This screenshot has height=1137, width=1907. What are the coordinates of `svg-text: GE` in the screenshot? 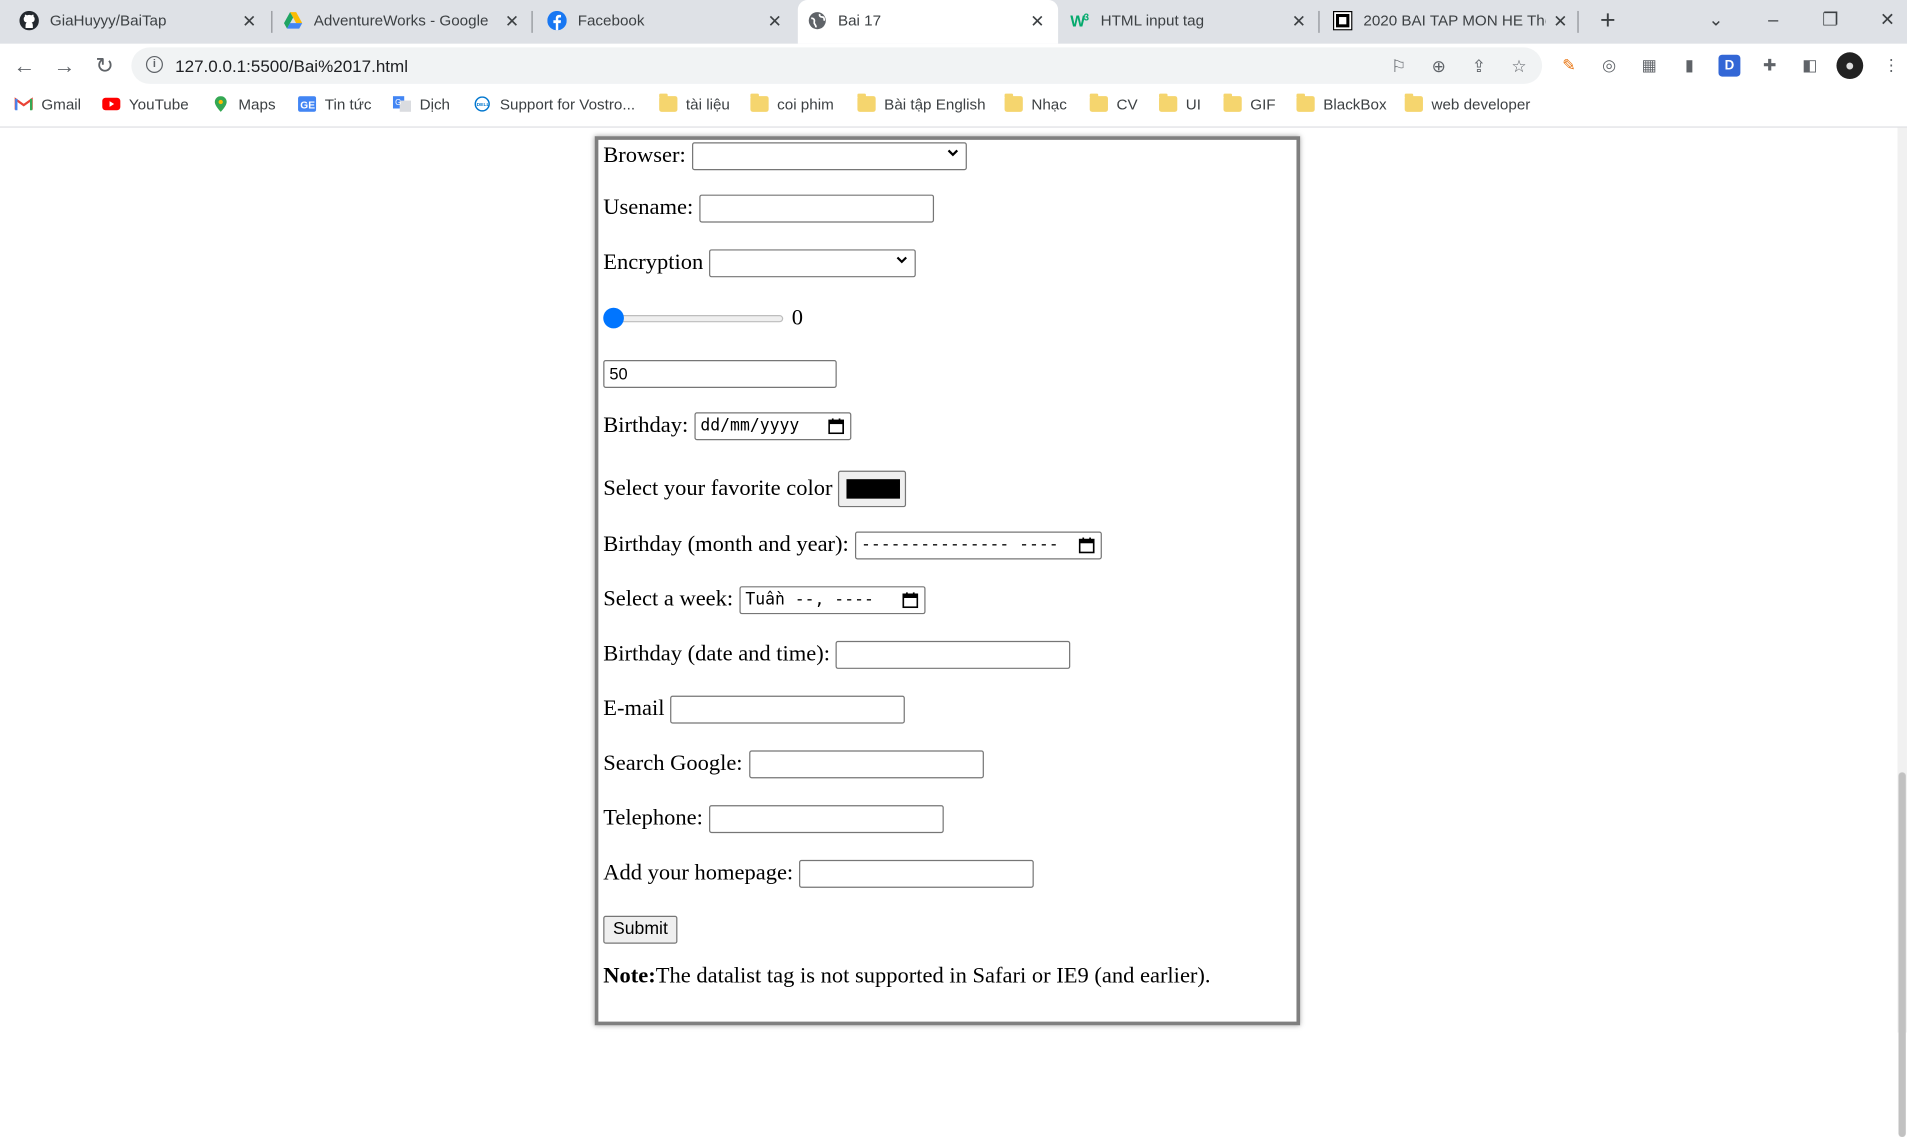 It's located at (307, 106).